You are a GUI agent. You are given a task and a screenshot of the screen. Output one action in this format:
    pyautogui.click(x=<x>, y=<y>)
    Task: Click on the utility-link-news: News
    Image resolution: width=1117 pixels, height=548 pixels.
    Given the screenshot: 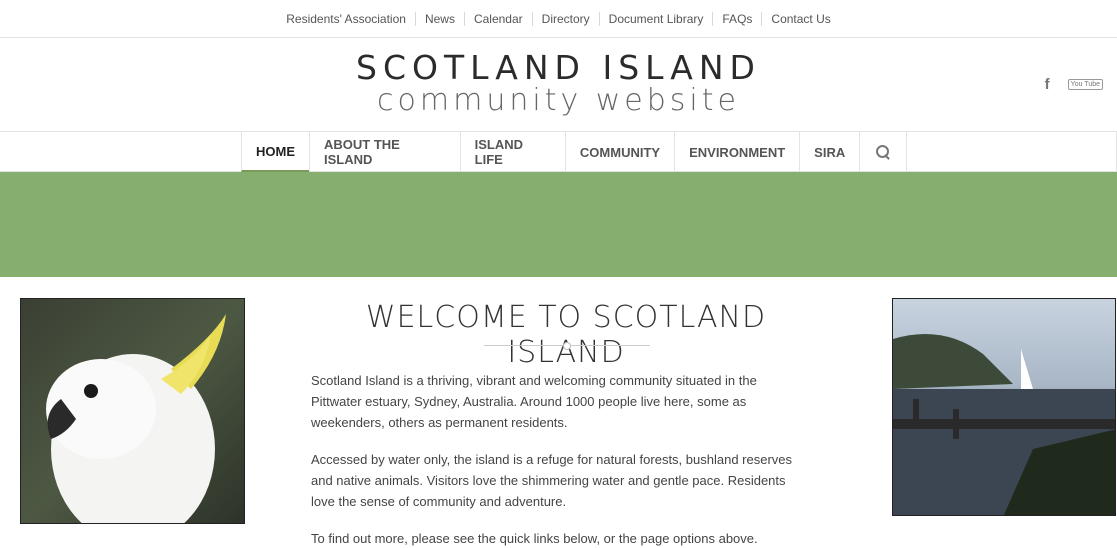 What is the action you would take?
    pyautogui.click(x=439, y=18)
    